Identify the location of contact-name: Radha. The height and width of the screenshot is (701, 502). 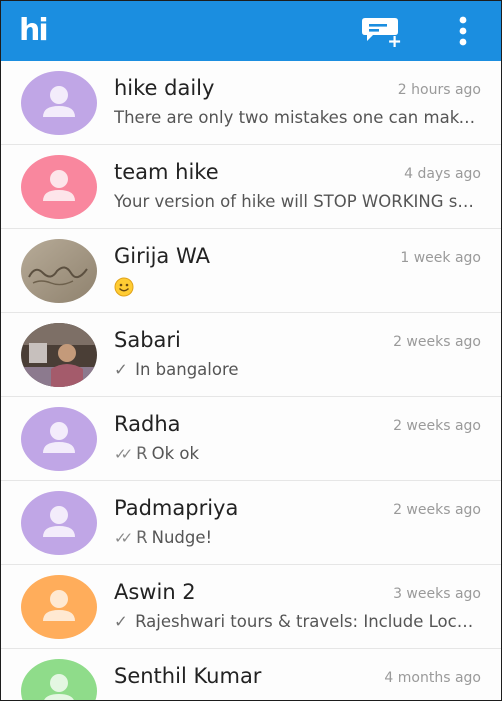
(147, 424).